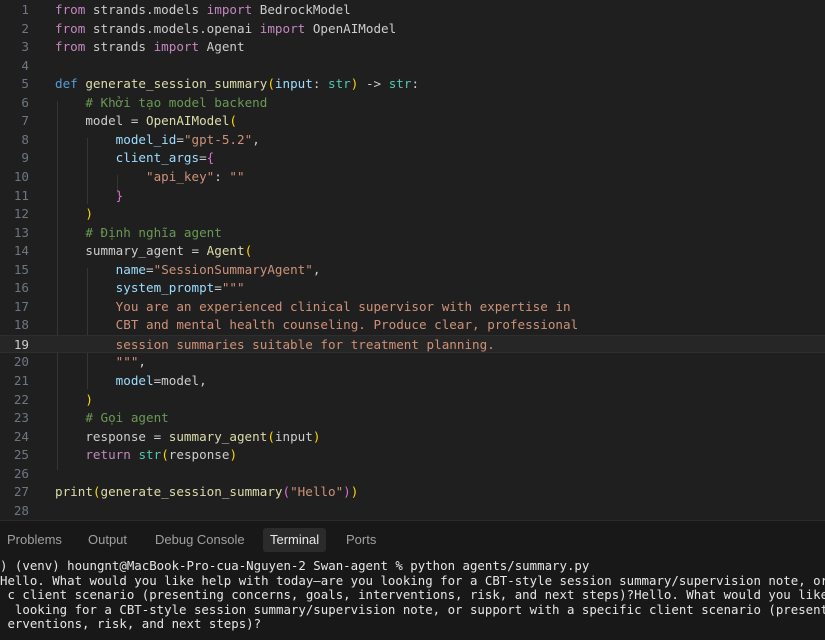 Image resolution: width=825 pixels, height=640 pixels. I want to click on code-token: from, so click(70, 9).